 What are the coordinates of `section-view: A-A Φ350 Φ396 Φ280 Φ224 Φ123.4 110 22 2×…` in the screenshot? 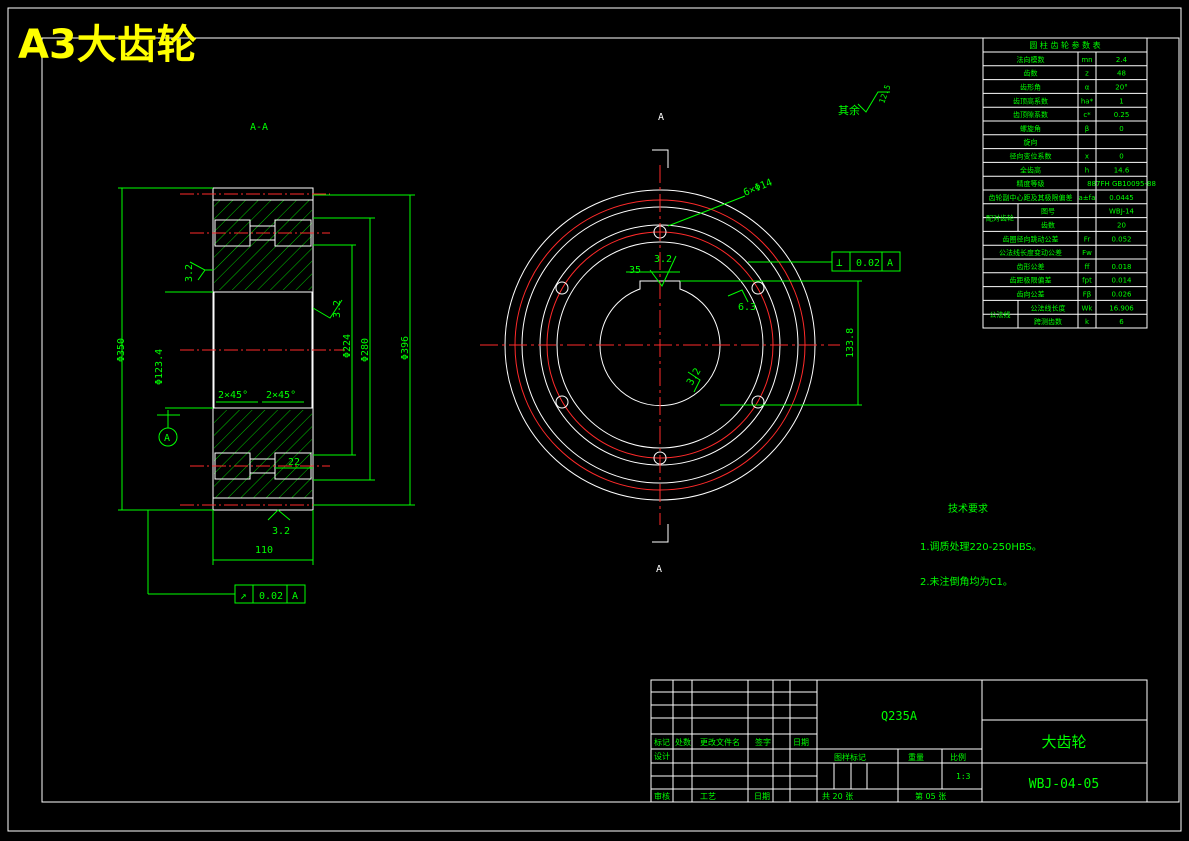 It's located at (265, 363).